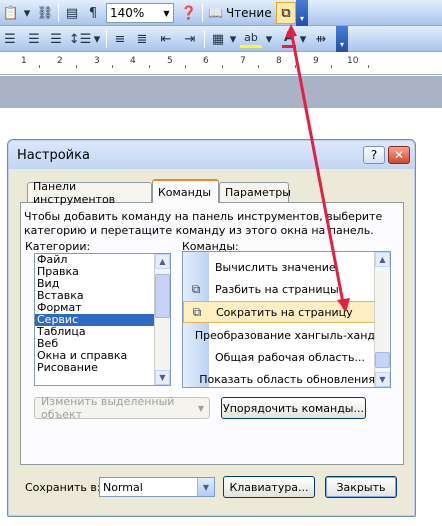 The width and height of the screenshot is (442, 526). I want to click on dialog-title: Настройка, so click(53, 155).